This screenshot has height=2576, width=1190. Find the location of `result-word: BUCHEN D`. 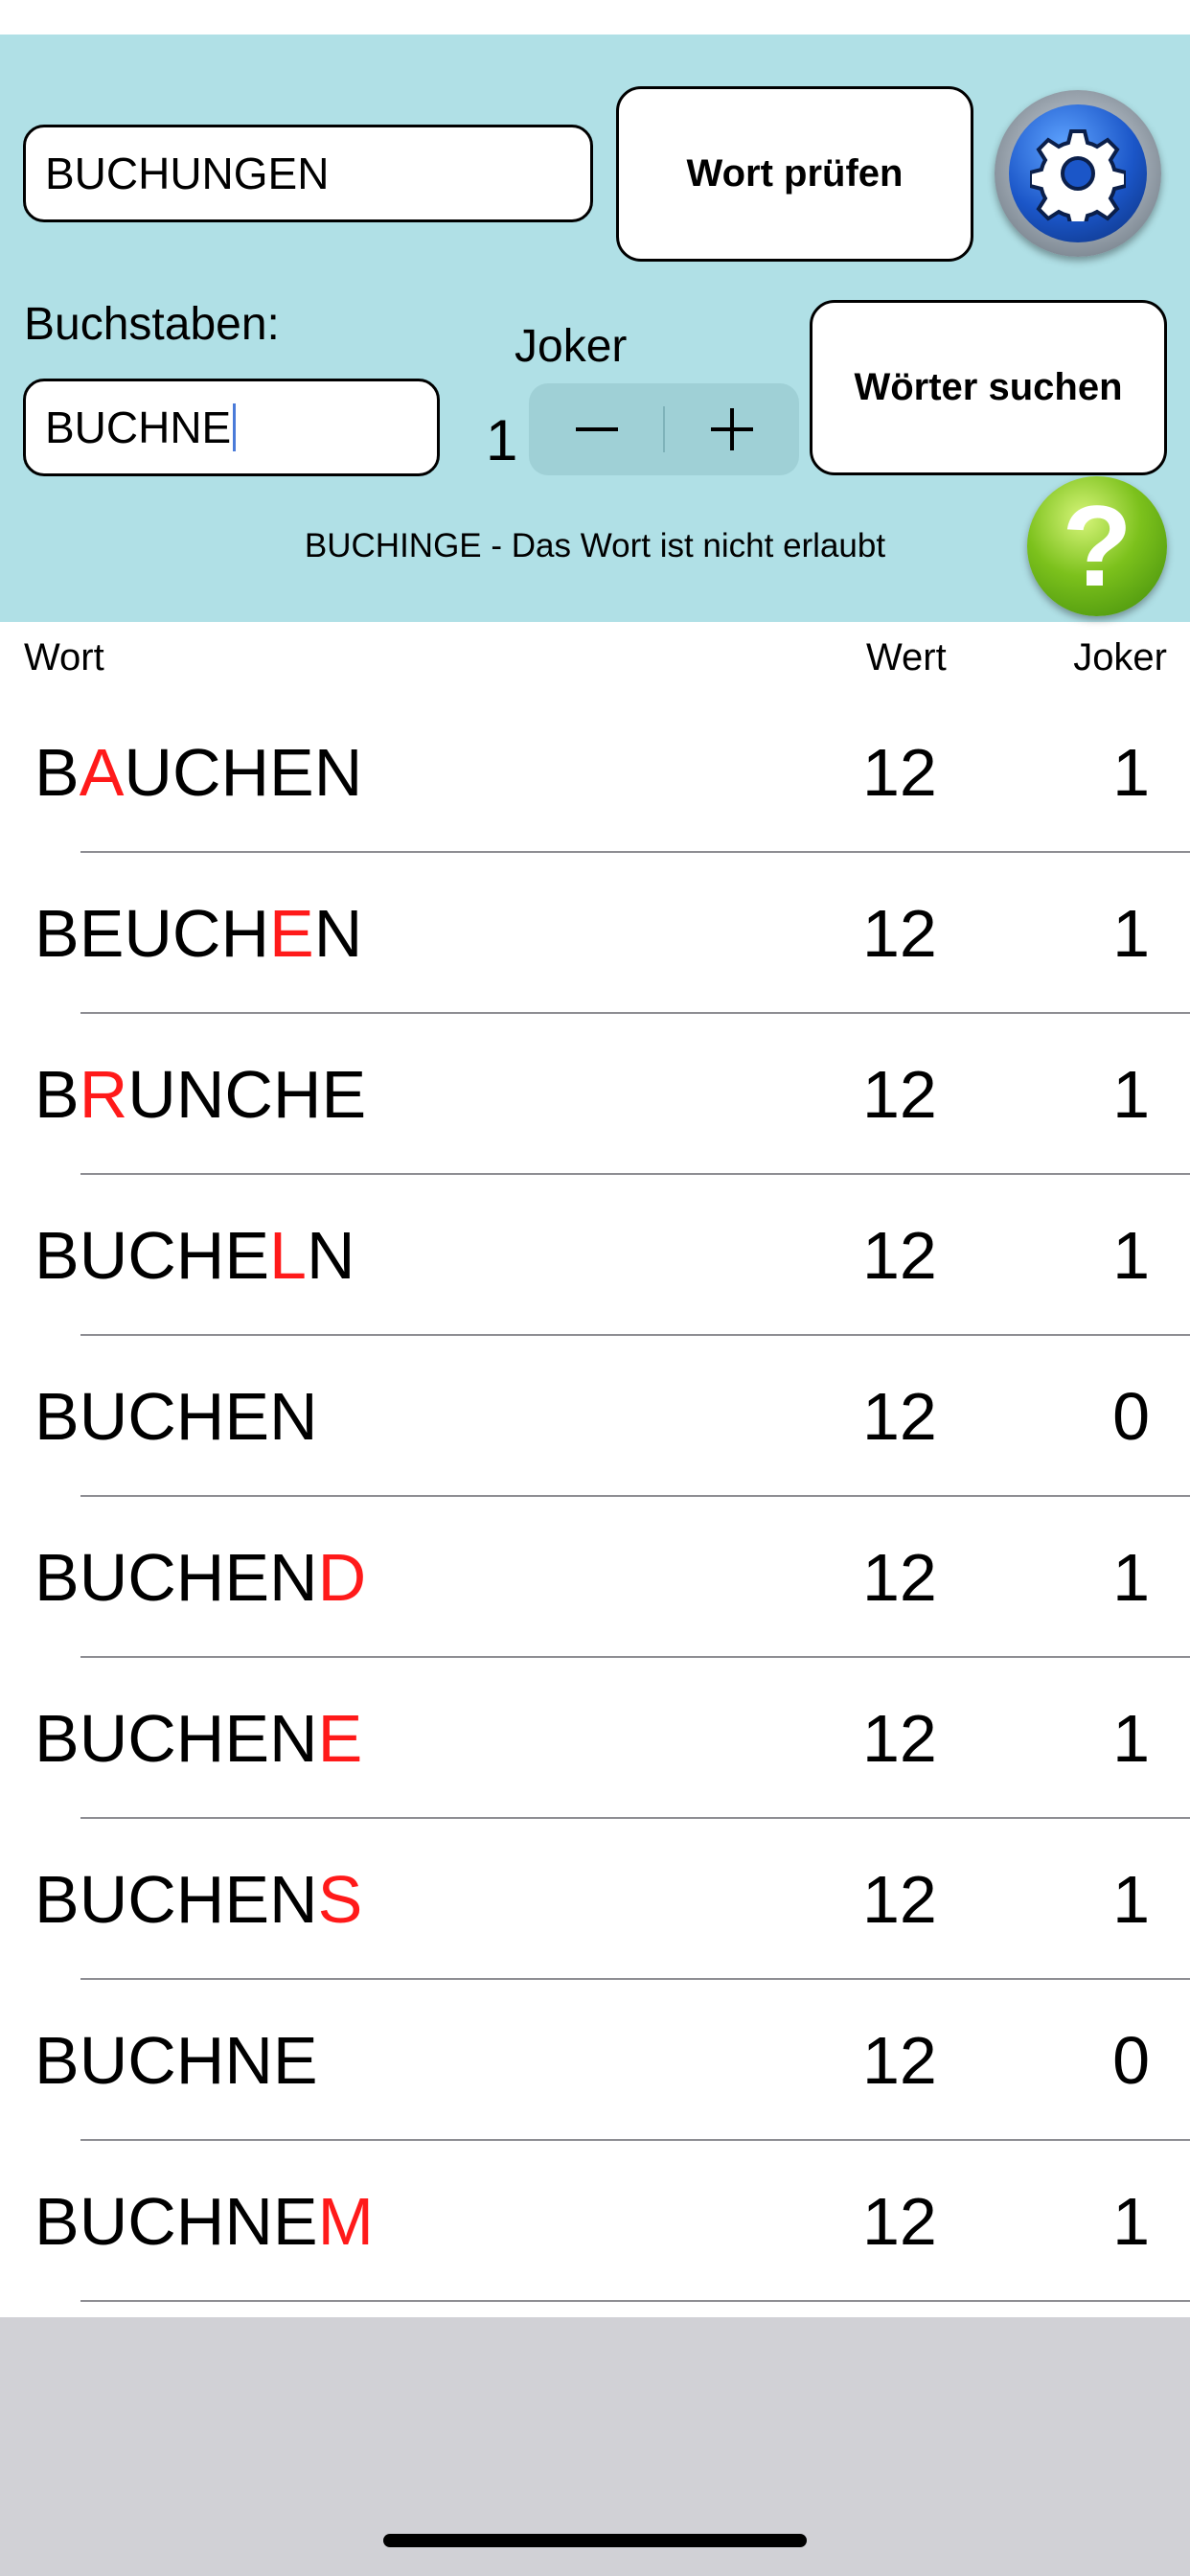

result-word: BUCHEN D is located at coordinates (201, 1577).